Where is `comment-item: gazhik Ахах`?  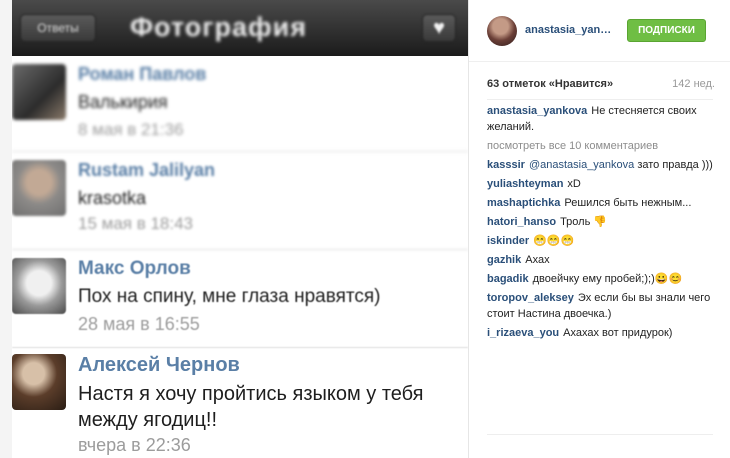
comment-item: gazhik Ахах is located at coordinates (600, 260).